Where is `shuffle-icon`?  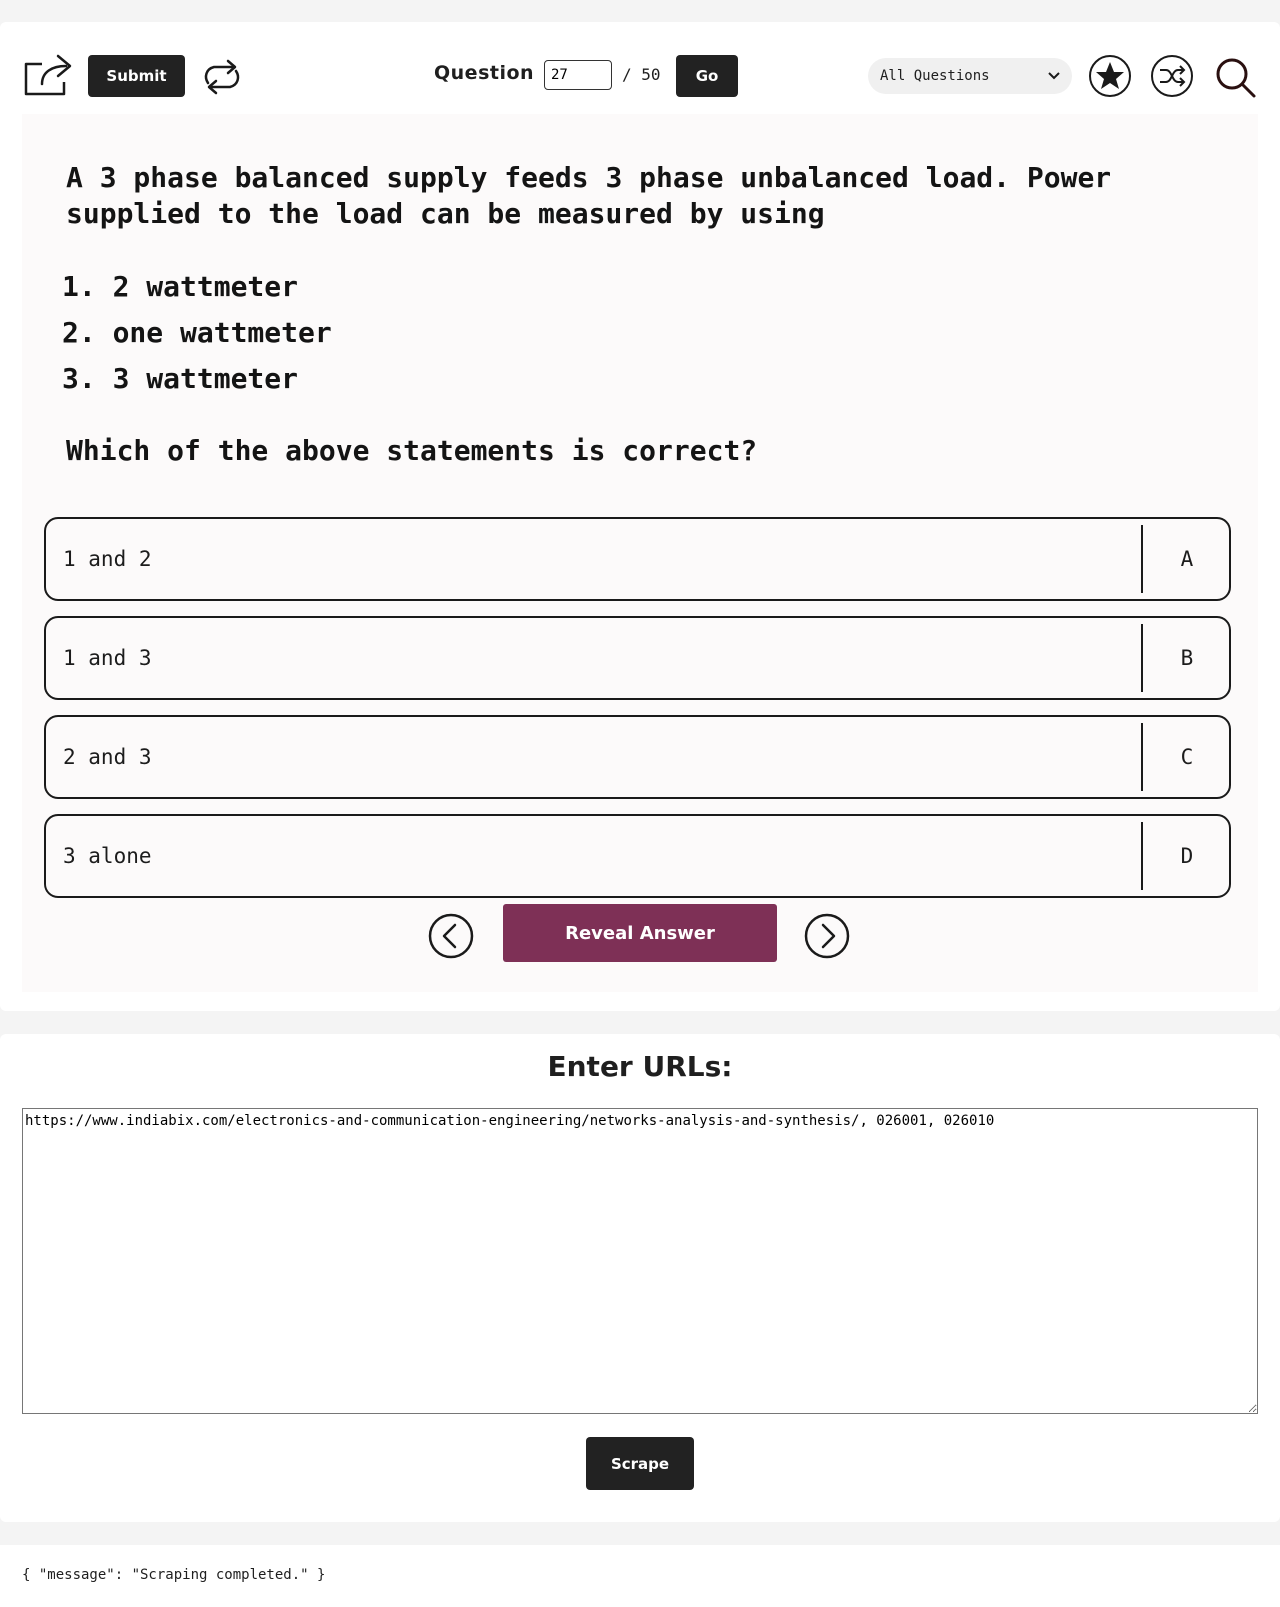
shuffle-icon is located at coordinates (1172, 76).